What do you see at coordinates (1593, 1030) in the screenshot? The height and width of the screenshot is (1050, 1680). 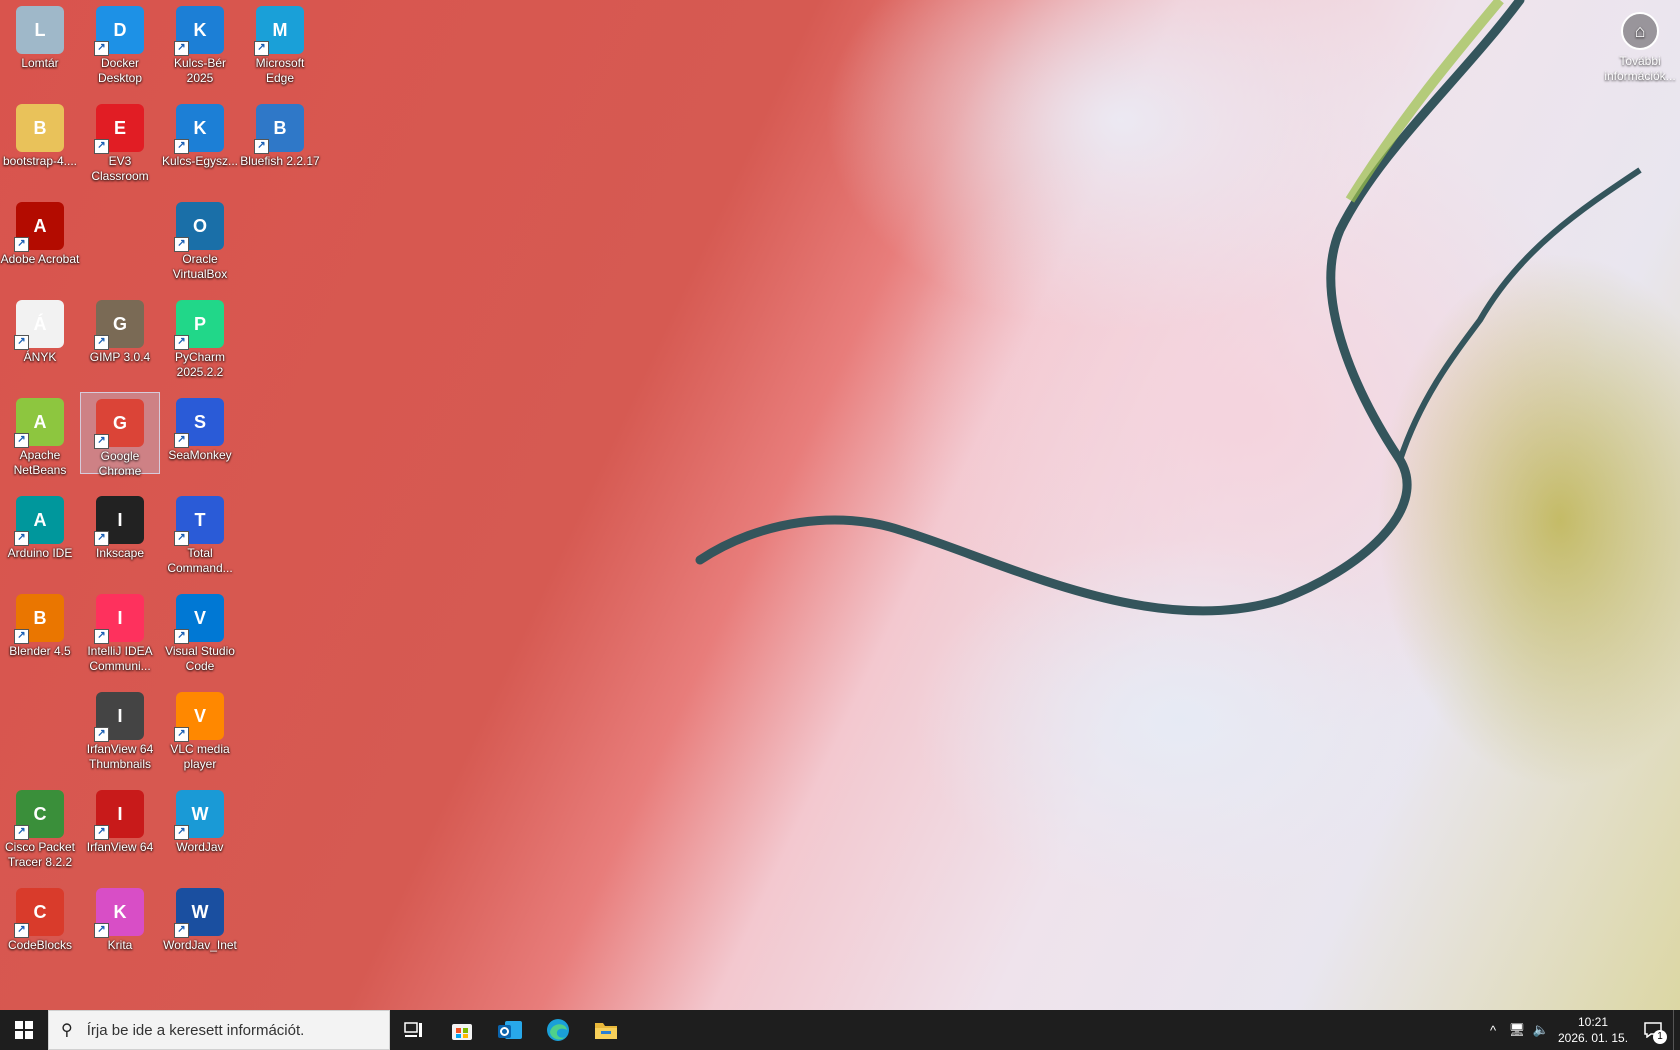 I see `clock: 10:21 2026. 01. 15.` at bounding box center [1593, 1030].